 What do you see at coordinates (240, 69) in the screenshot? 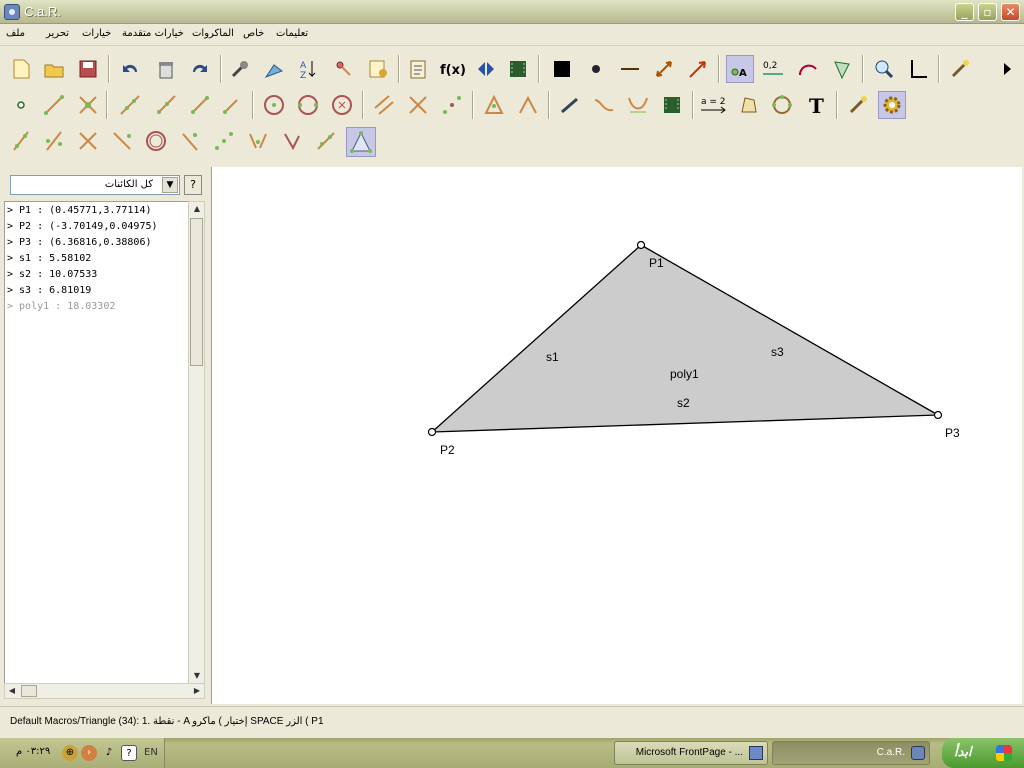
I see `settings-wrench-icon` at bounding box center [240, 69].